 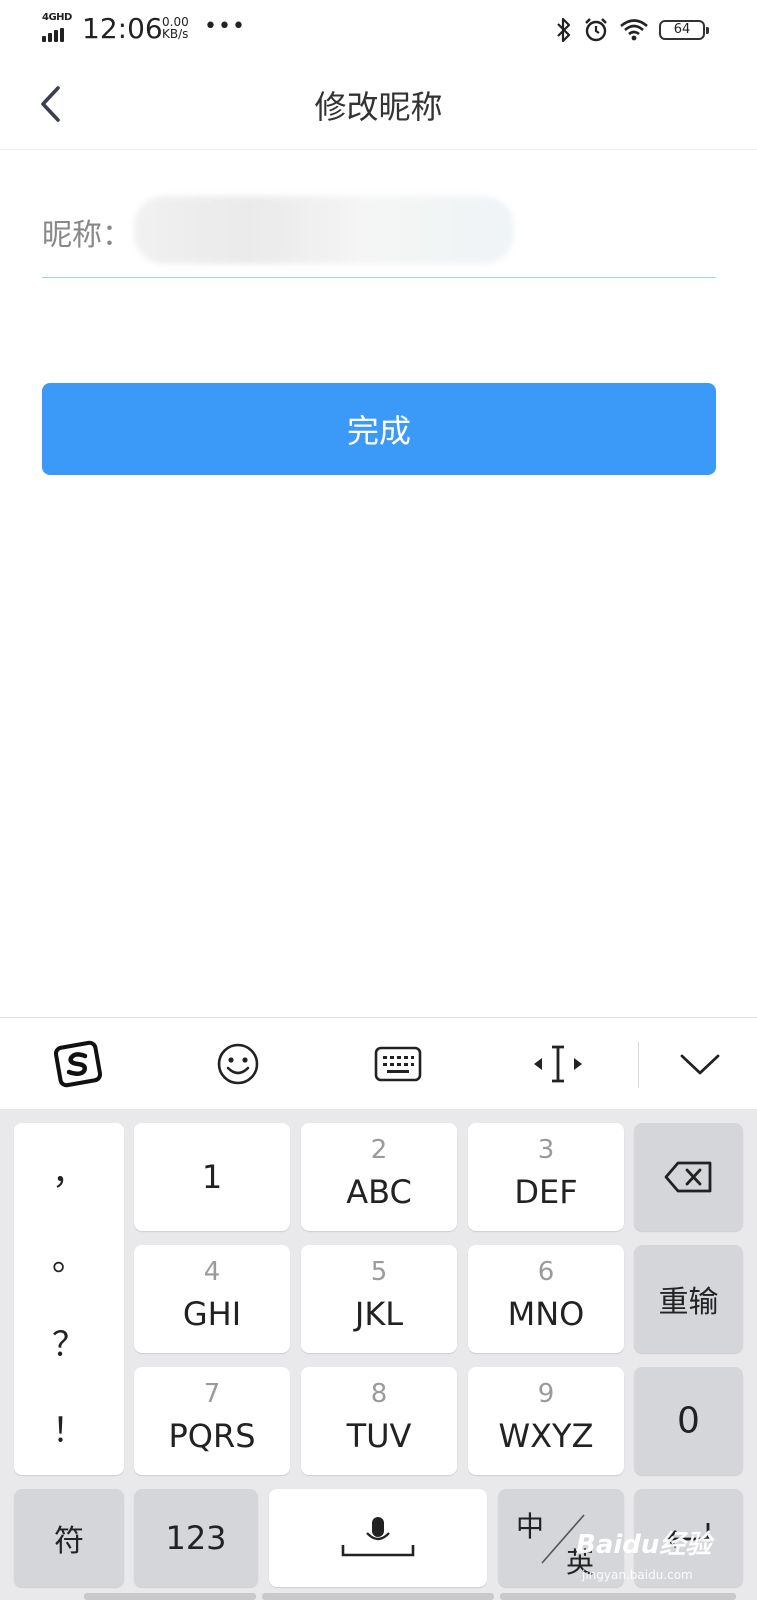 I want to click on baidu-watermark: Baidu经验, so click(x=644, y=1545).